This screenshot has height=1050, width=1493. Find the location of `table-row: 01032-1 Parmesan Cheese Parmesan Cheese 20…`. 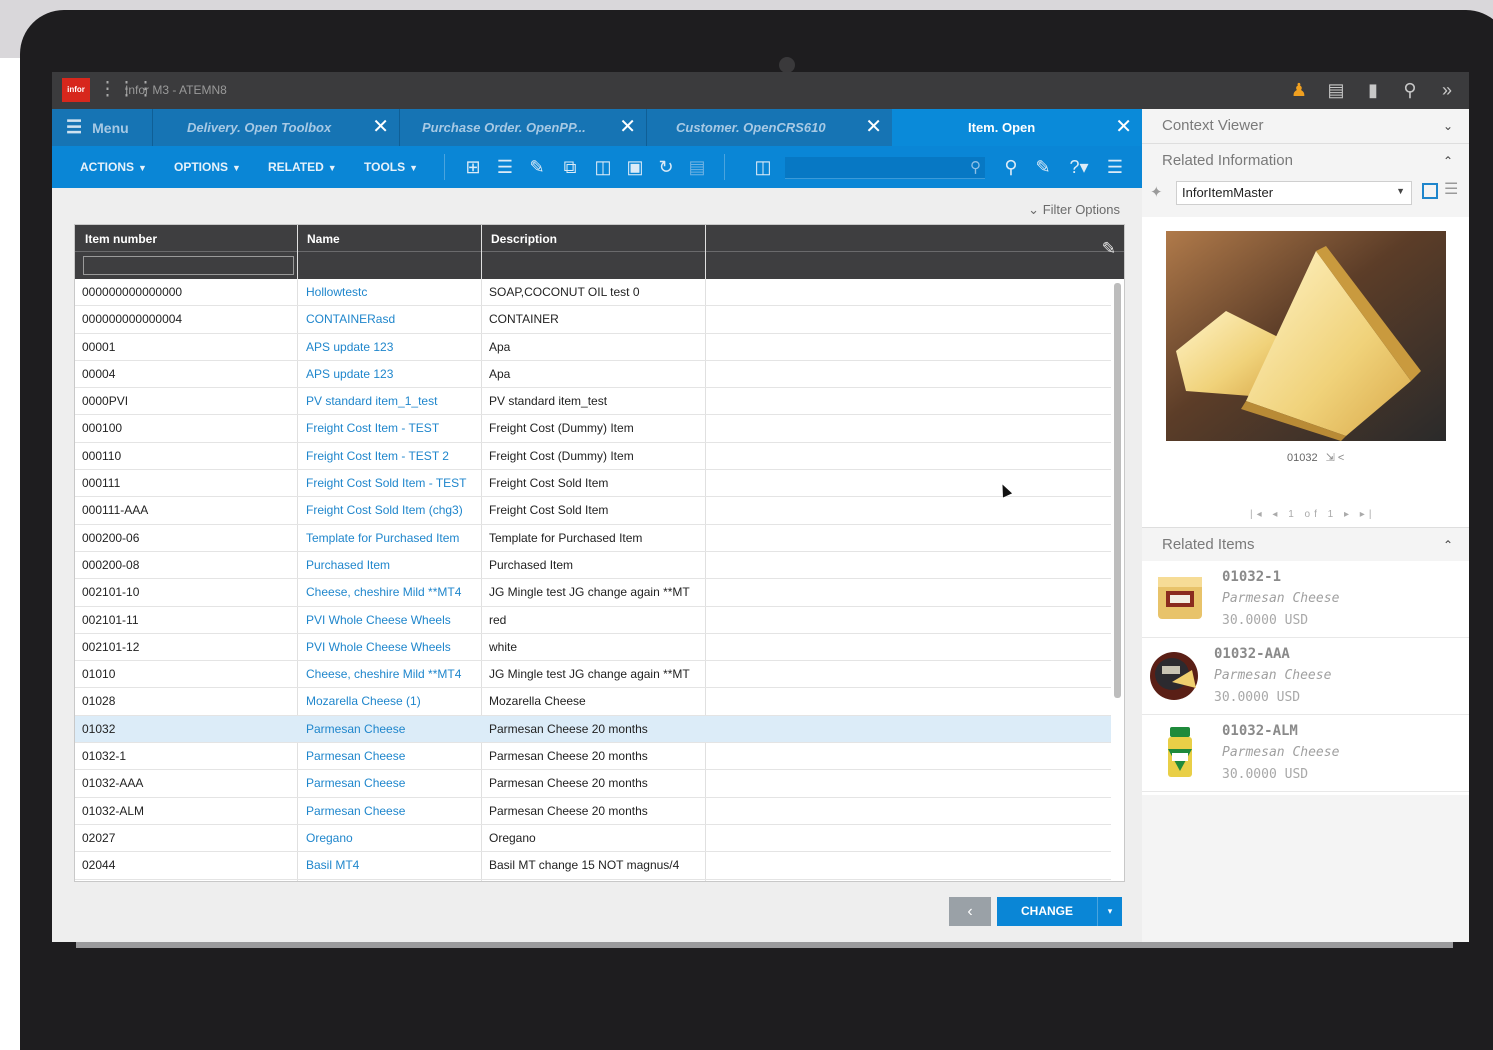

table-row: 01032-1 Parmesan Cheese Parmesan Cheese 20… is located at coordinates (593, 757).